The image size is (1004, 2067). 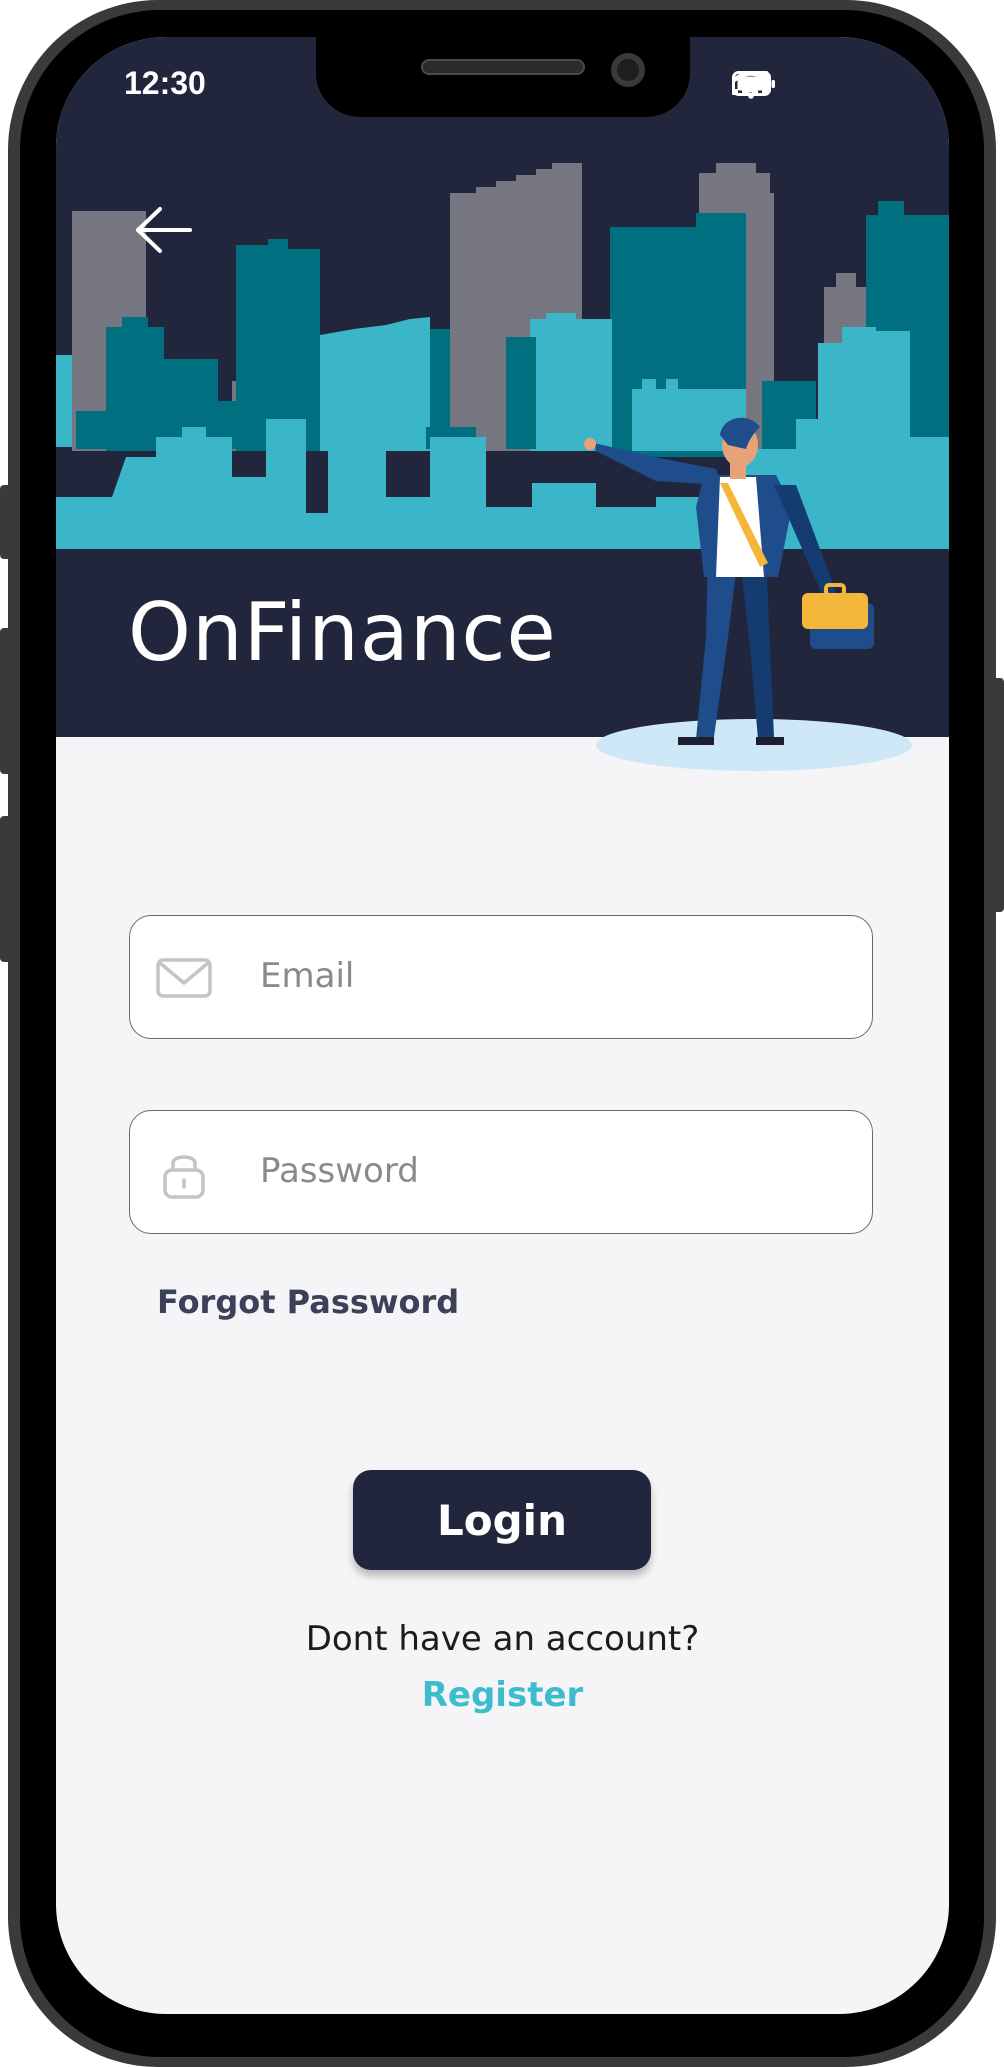 What do you see at coordinates (555, 976) in the screenshot?
I see `email-input` at bounding box center [555, 976].